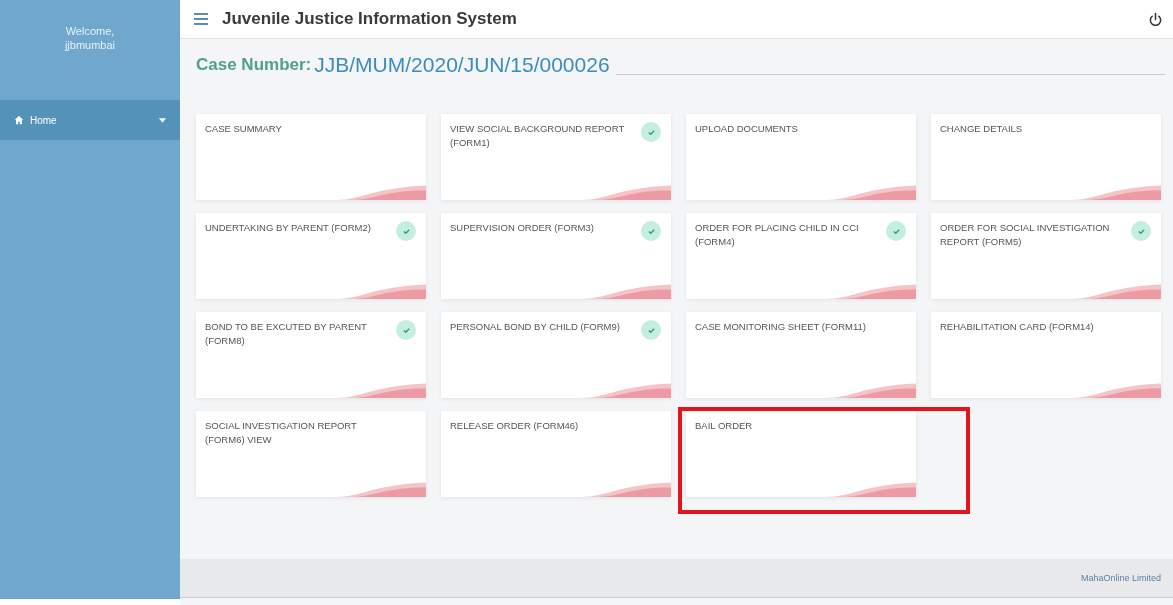 This screenshot has height=605, width=1173. I want to click on form-card: RELEASE ORDER (FORM46), so click(556, 454).